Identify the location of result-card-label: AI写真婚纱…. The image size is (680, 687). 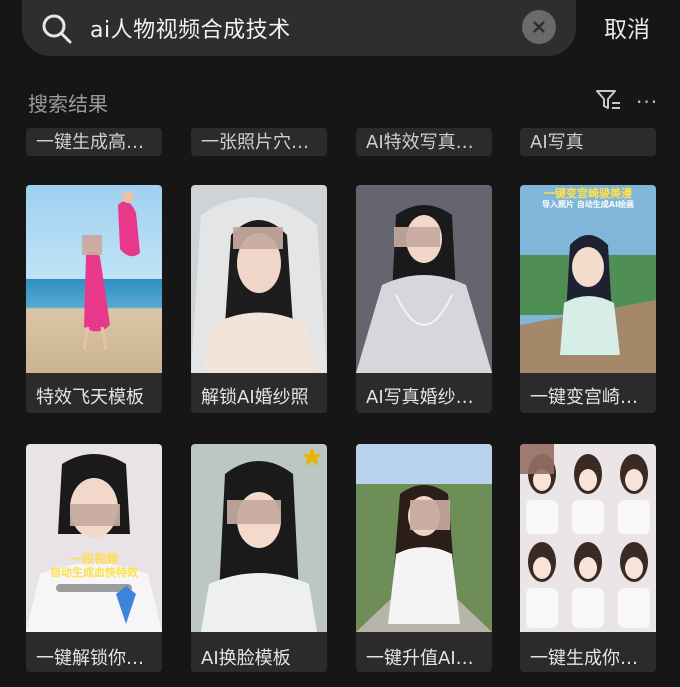
(420, 397).